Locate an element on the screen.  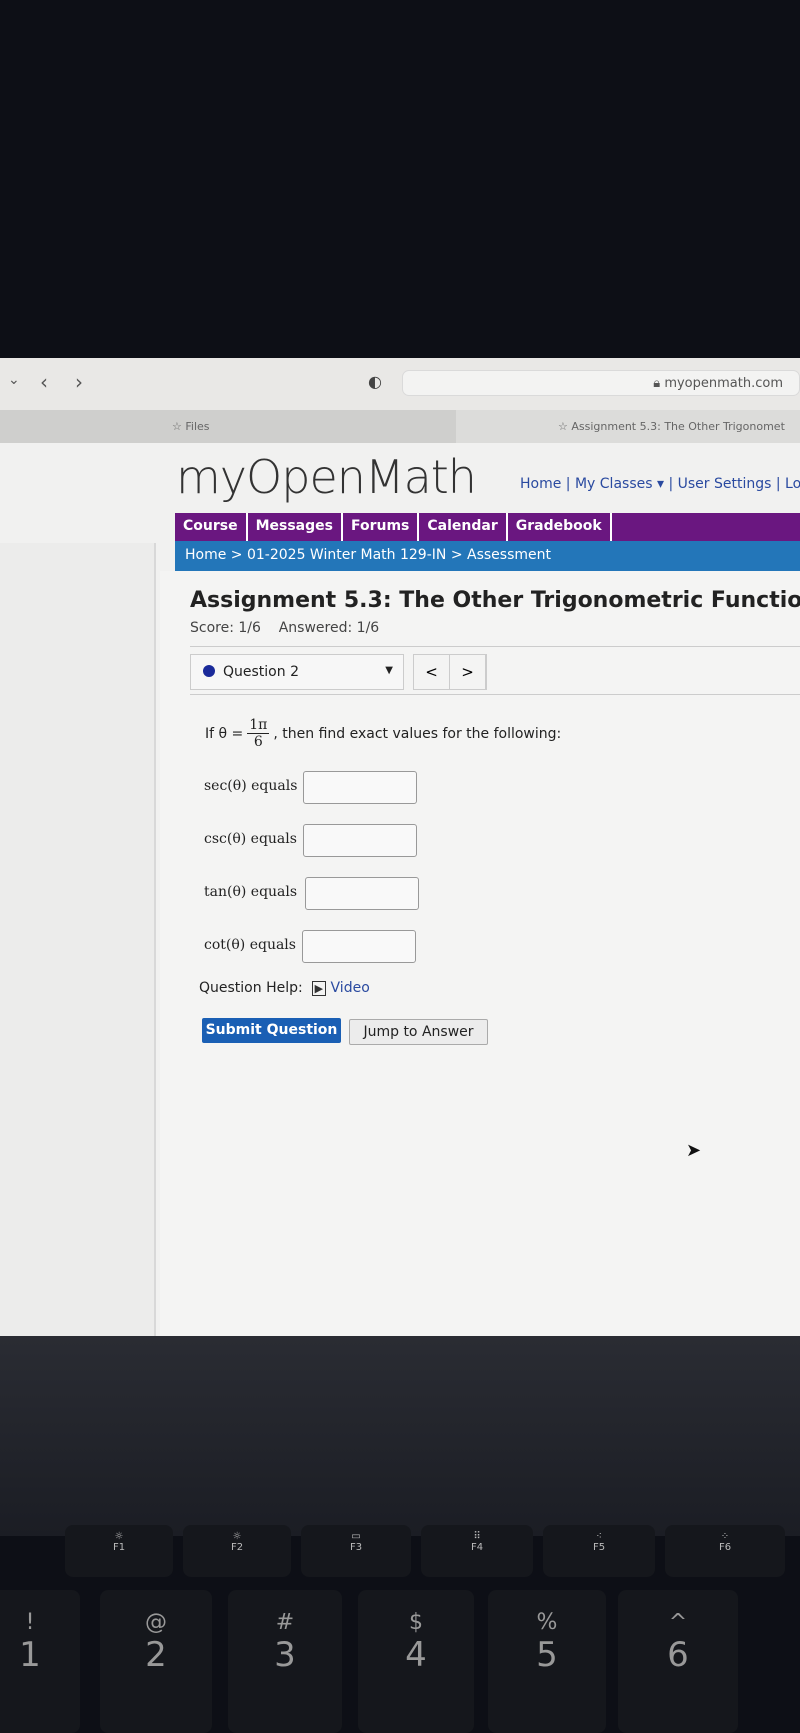
shield-icon: ◐ is located at coordinates (375, 381).